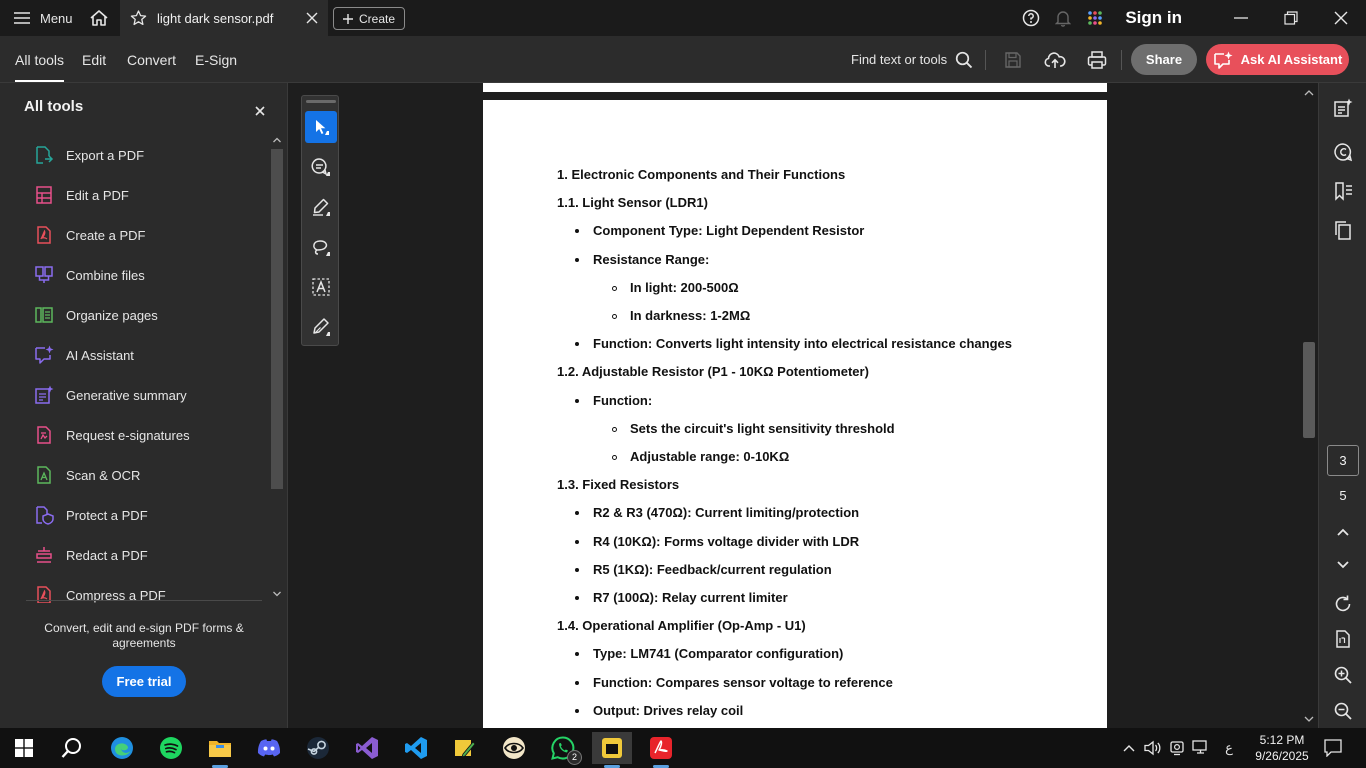 This screenshot has width=1366, height=768. Describe the element at coordinates (1291, 59) in the screenshot. I see `ask-ai-label: Ask AI Assistant` at that location.